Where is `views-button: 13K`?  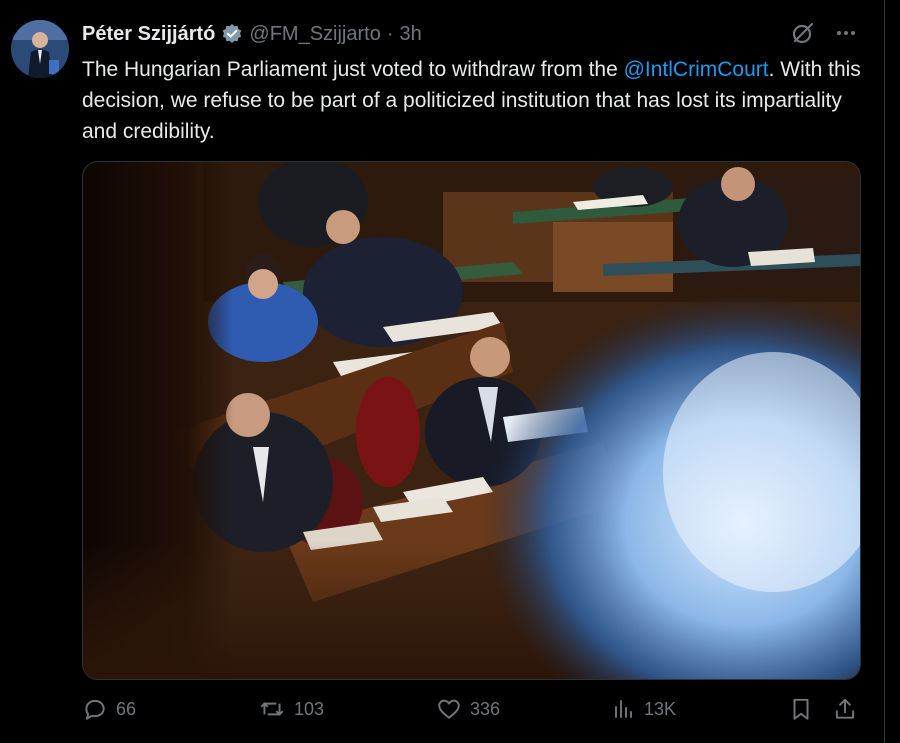 views-button: 13K is located at coordinates (644, 709).